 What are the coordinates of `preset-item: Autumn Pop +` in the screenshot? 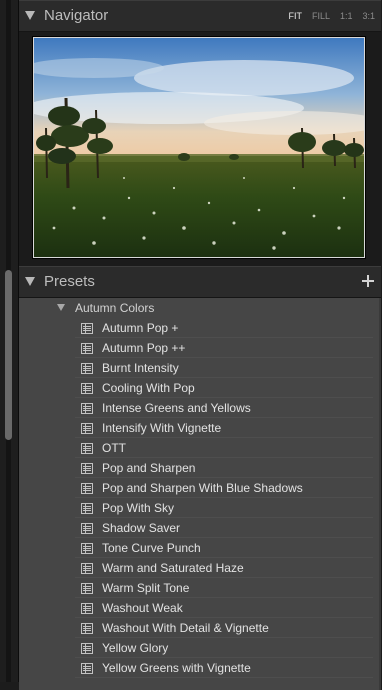 It's located at (200, 328).